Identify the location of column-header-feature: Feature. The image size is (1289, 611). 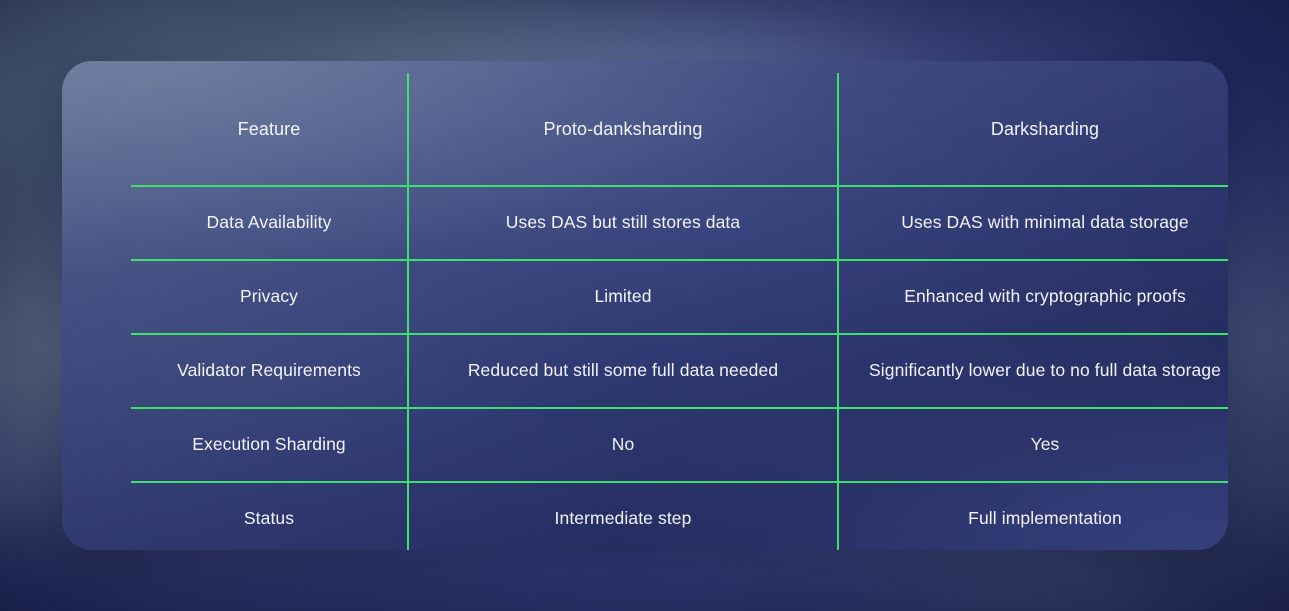
(270, 130).